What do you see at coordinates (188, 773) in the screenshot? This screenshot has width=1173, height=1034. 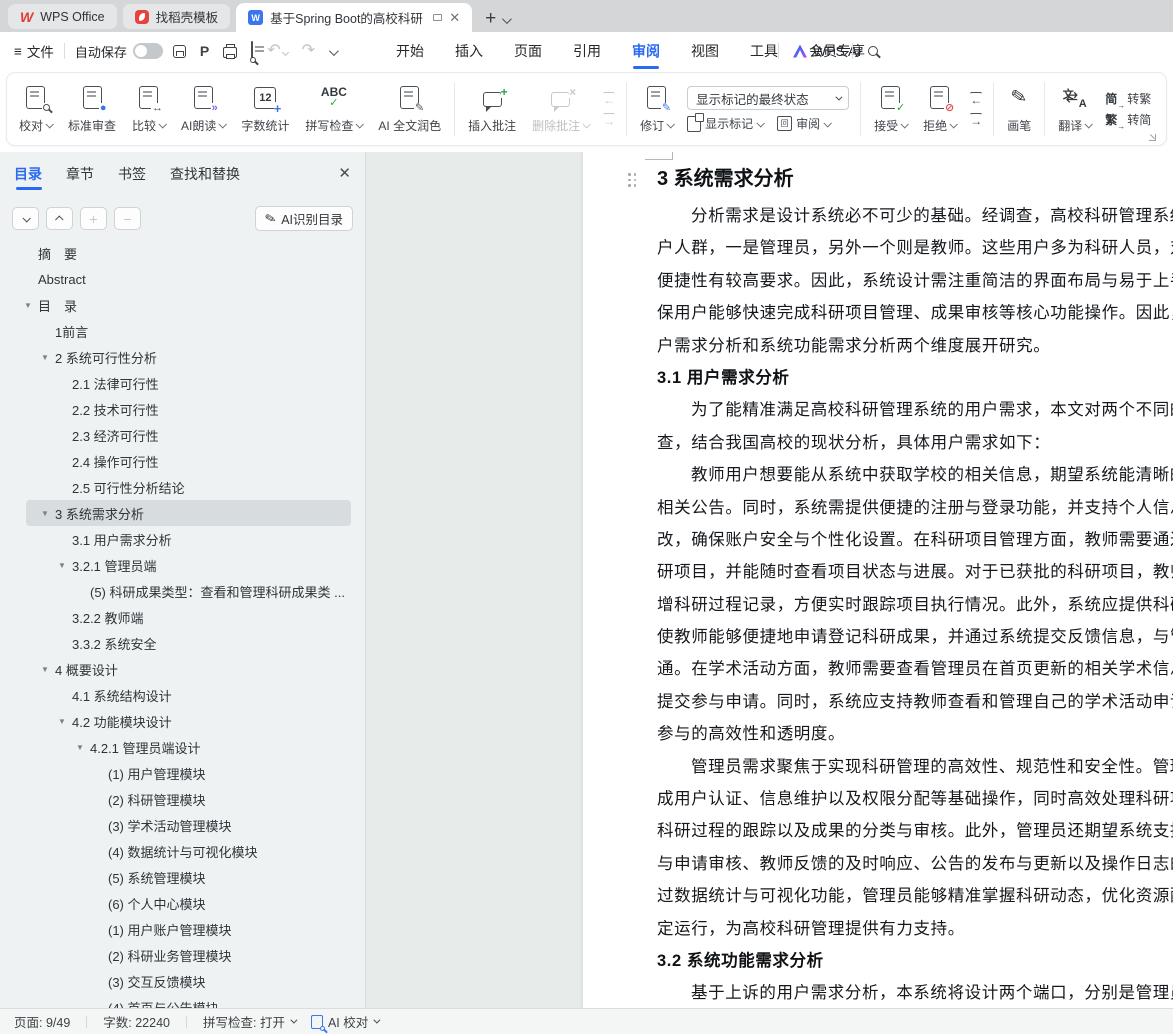 I see `toc-item: (1) 用户管理模块` at bounding box center [188, 773].